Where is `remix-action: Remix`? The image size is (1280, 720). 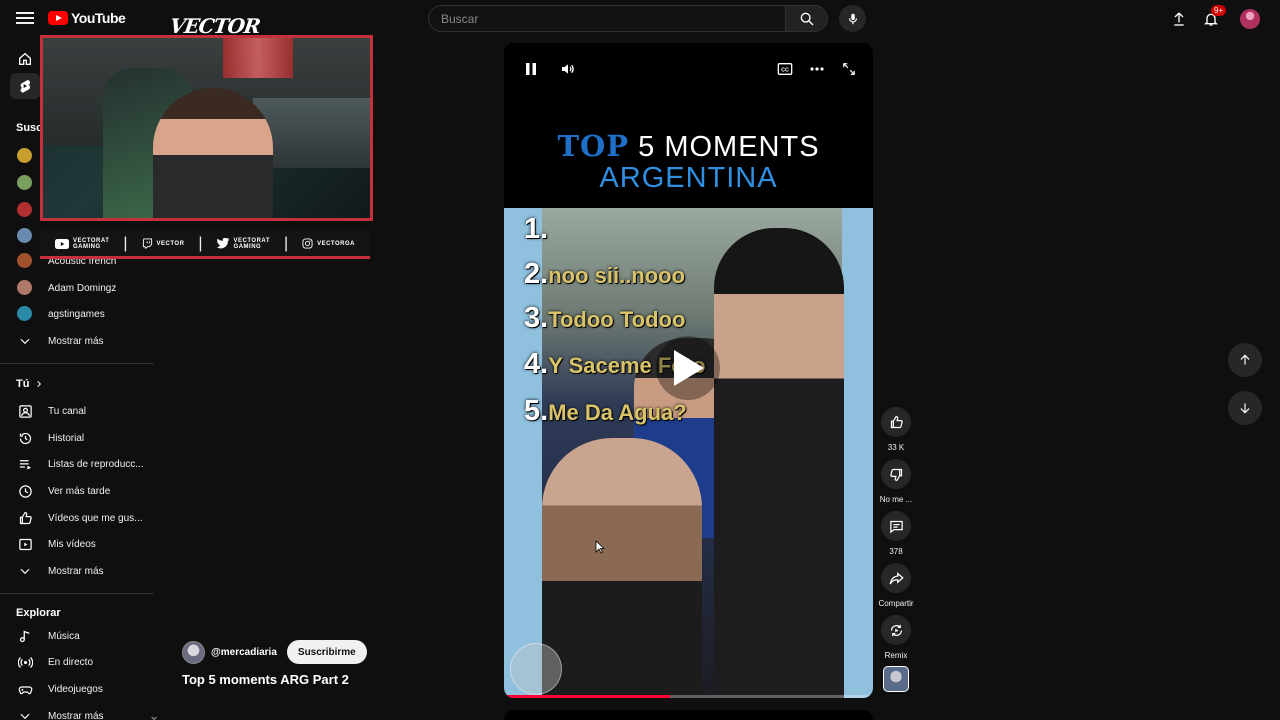
remix-action: Remix is located at coordinates (896, 637).